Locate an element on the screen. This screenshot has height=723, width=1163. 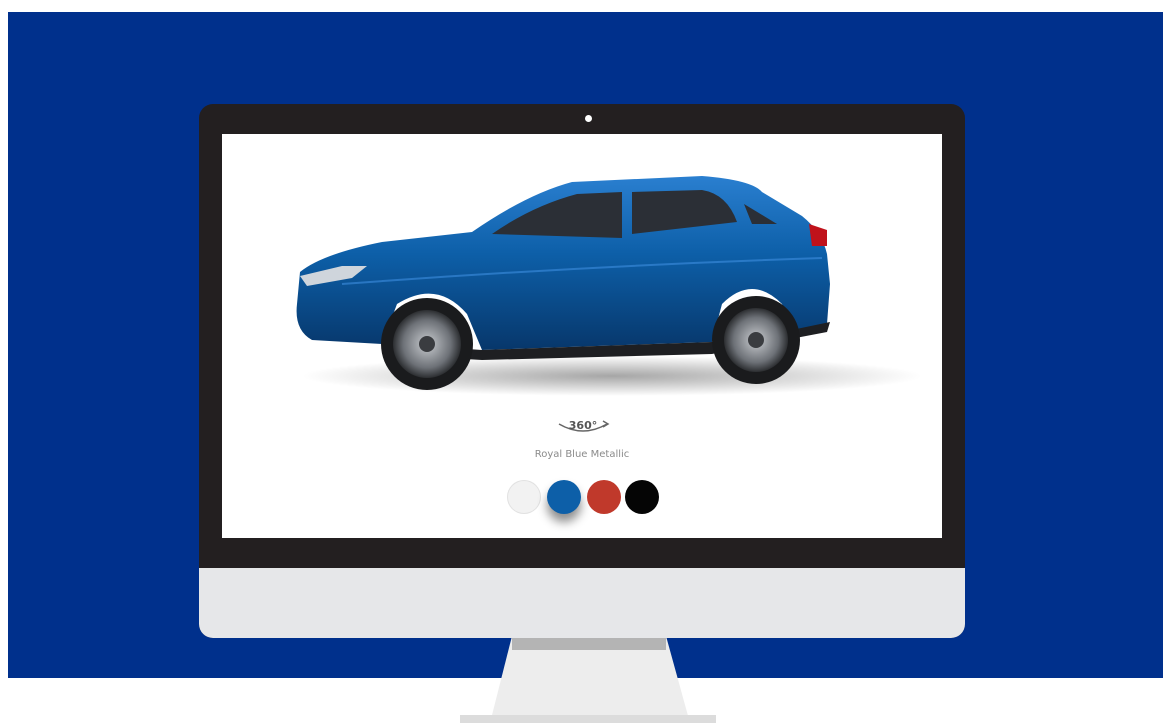
selected-color-name: Royal Blue Metallic is located at coordinates (582, 454).